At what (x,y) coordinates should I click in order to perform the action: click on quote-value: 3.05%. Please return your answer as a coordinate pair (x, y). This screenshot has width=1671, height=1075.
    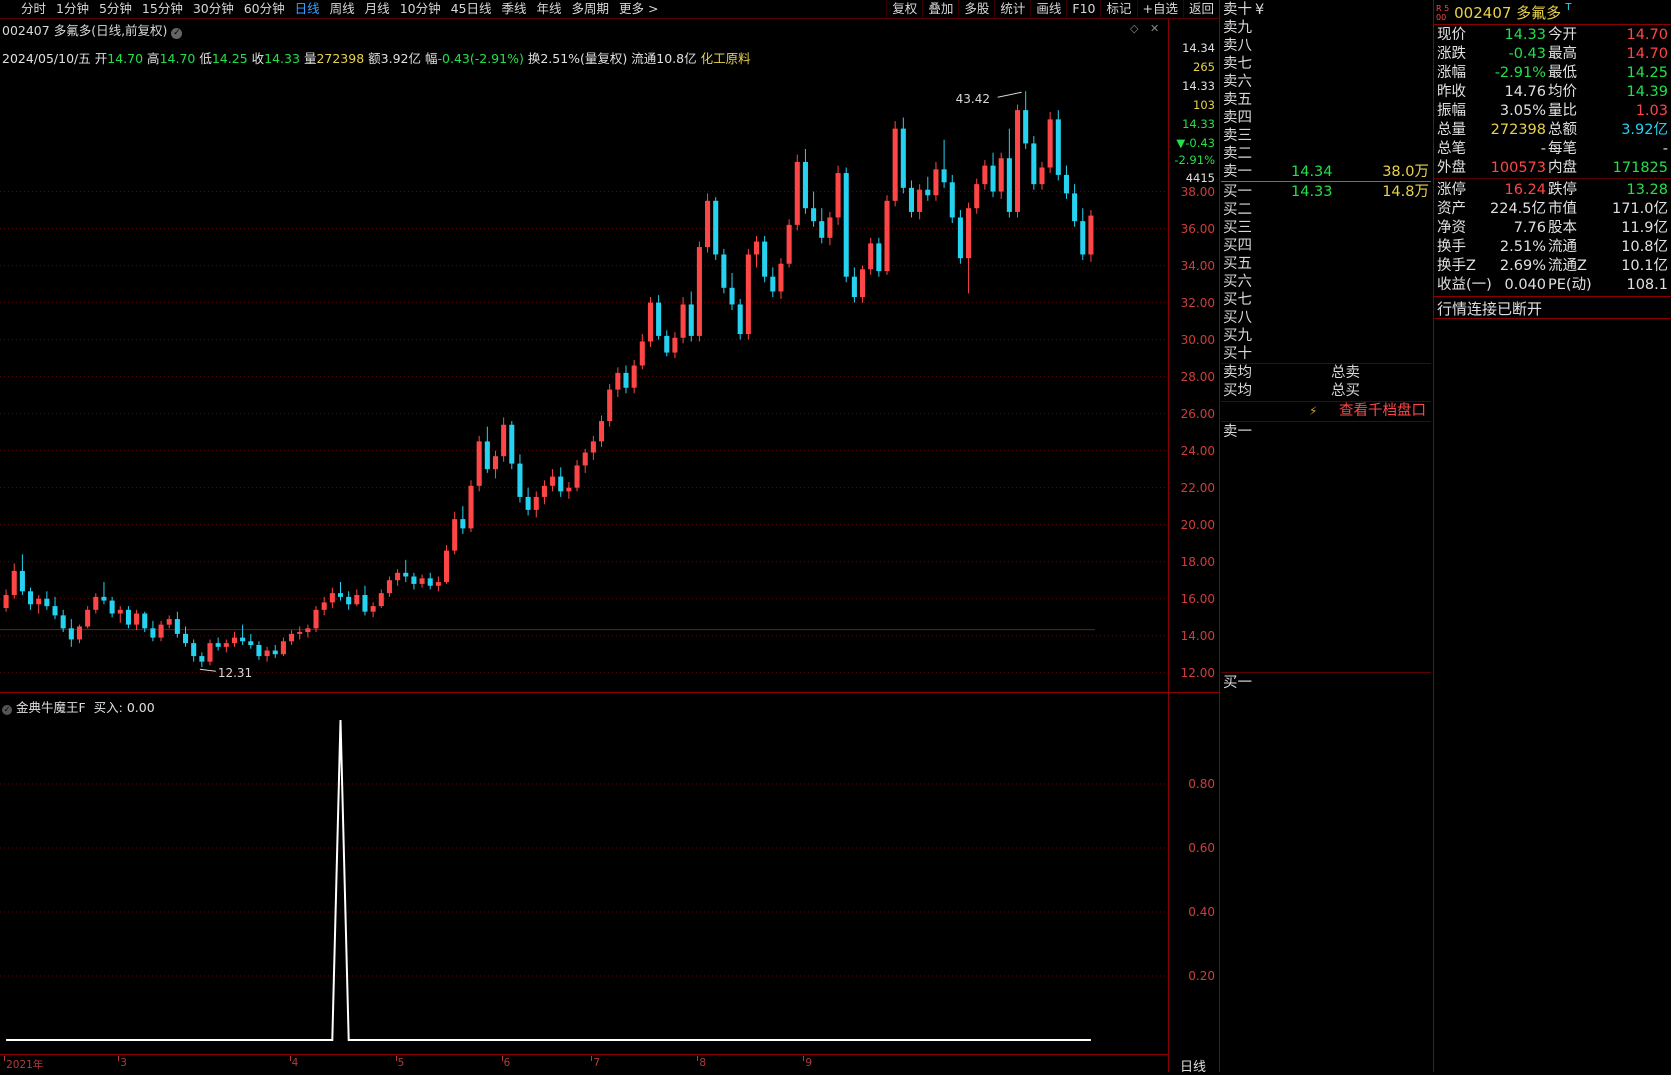
    Looking at the image, I should click on (1522, 111).